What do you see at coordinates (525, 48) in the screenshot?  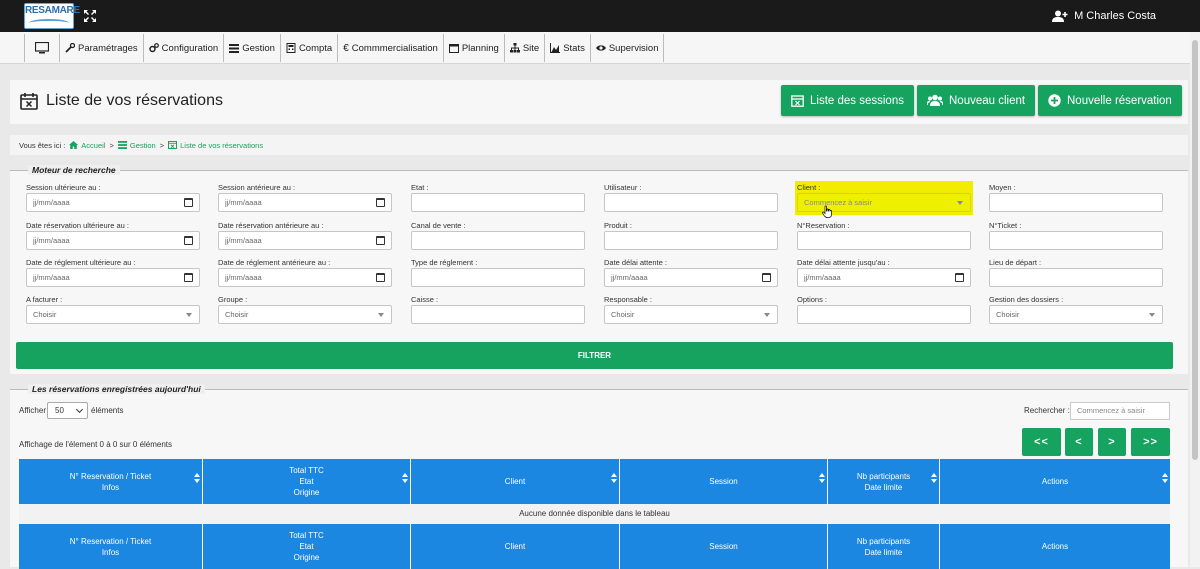 I see `nav-site: Site` at bounding box center [525, 48].